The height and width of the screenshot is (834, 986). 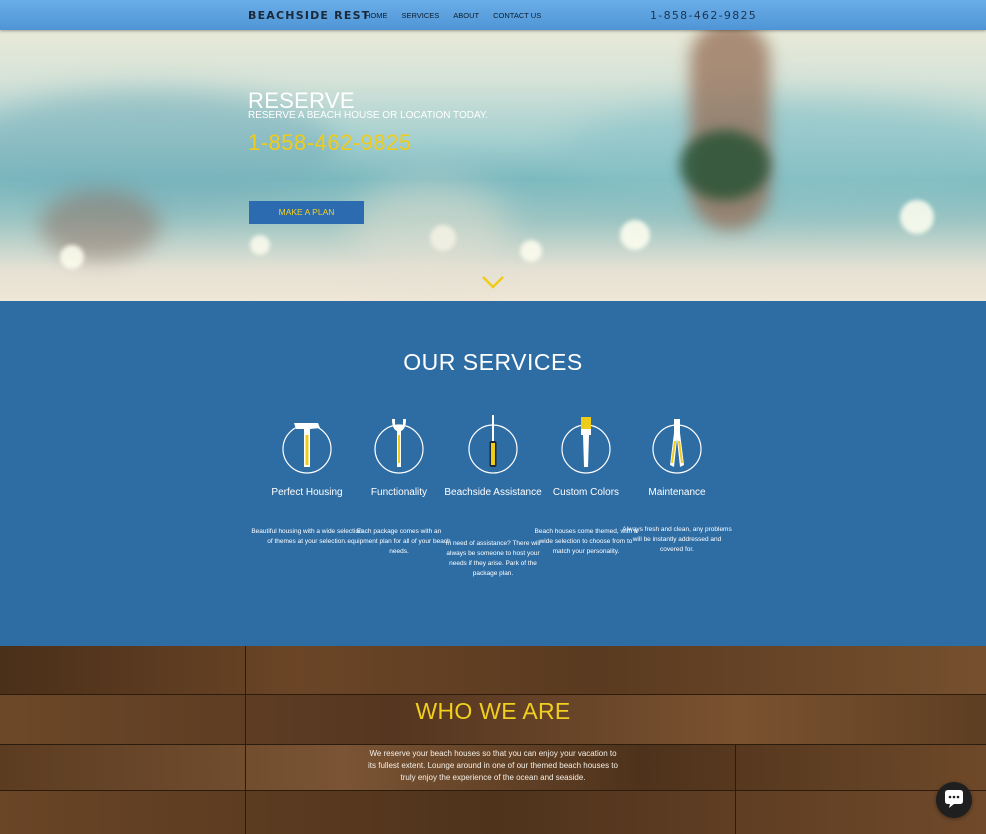 I want to click on chat-icon, so click(x=954, y=799).